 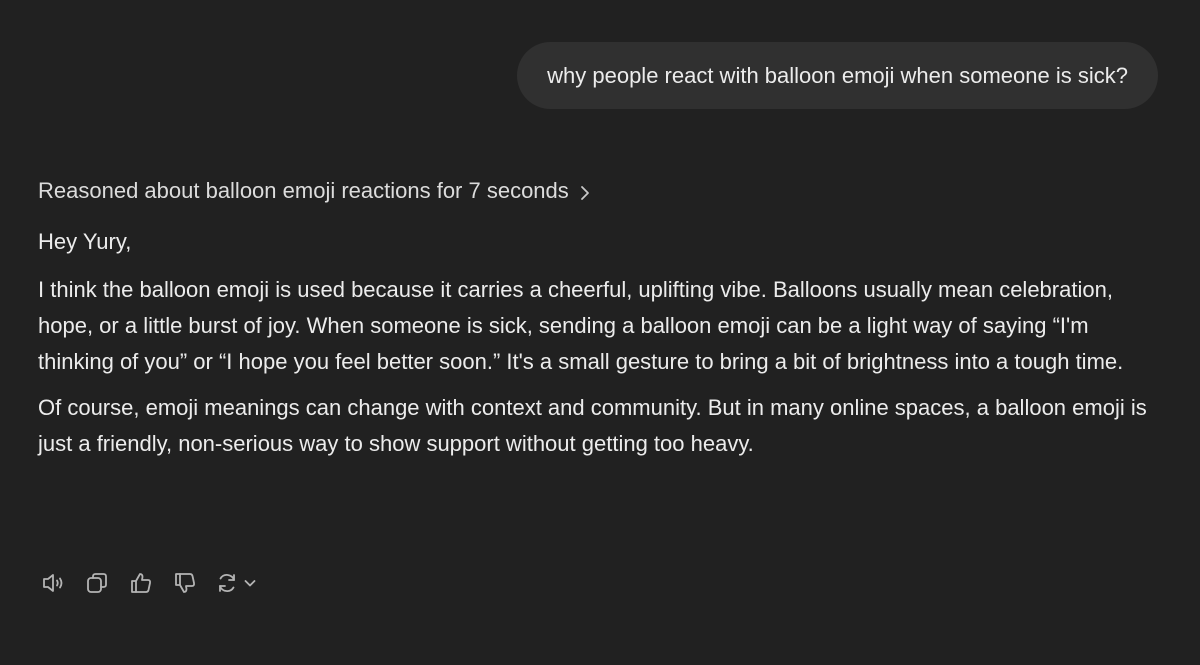 What do you see at coordinates (227, 585) in the screenshot?
I see `refresh-icon` at bounding box center [227, 585].